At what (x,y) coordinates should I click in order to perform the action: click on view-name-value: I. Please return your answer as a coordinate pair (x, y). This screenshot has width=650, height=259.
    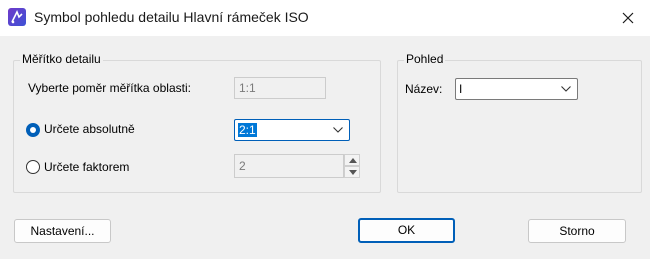
    Looking at the image, I should click on (461, 89).